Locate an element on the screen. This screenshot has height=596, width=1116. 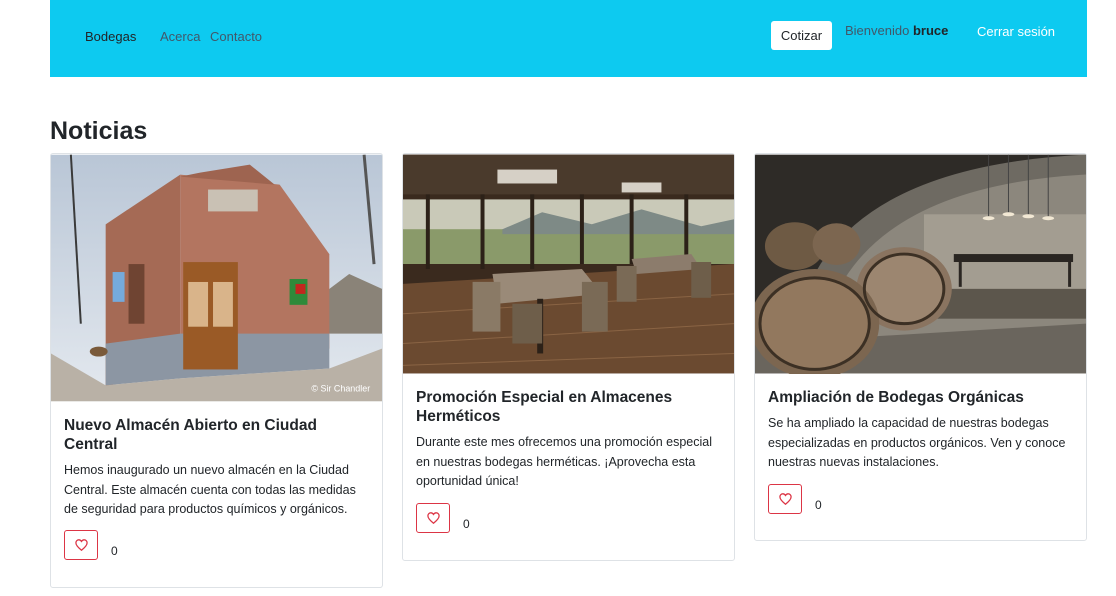
card-image-restaurant is located at coordinates (568, 264).